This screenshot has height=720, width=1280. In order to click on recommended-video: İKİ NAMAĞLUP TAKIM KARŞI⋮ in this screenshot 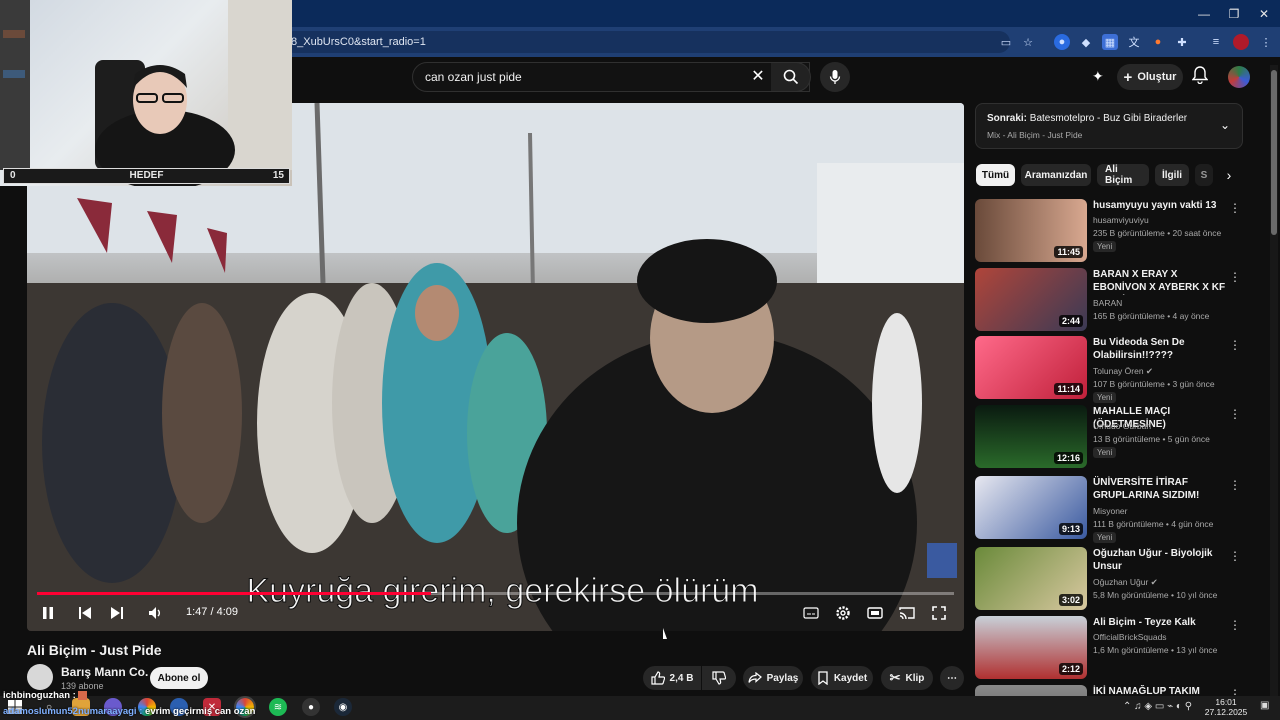, I will do `click(1110, 690)`.